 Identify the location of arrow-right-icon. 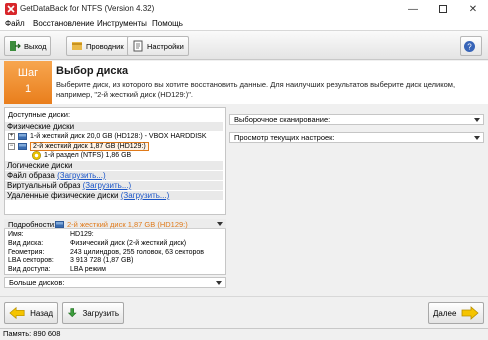
(470, 313).